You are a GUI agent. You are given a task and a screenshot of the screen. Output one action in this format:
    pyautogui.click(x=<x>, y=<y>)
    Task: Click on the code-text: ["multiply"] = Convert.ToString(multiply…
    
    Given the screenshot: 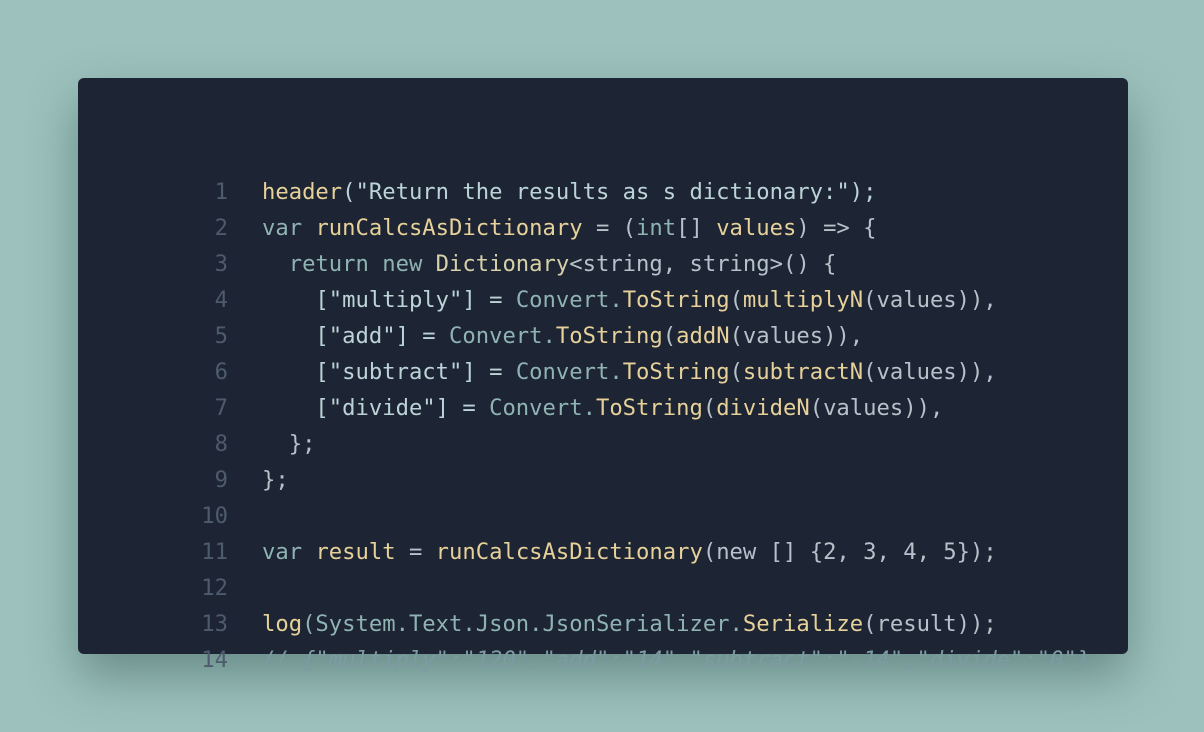 What is the action you would take?
    pyautogui.click(x=629, y=300)
    